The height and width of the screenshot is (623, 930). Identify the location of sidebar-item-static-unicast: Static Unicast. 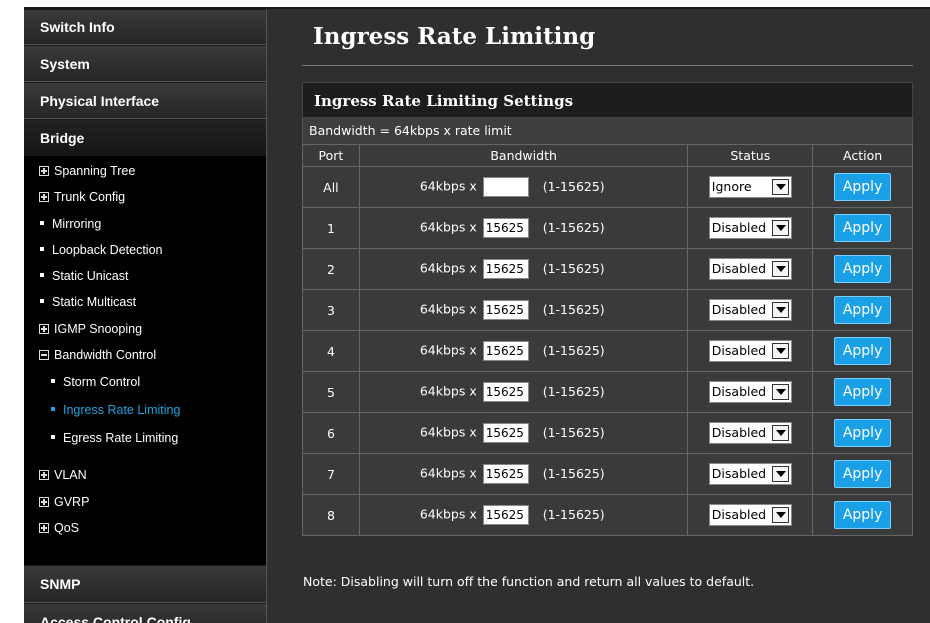
(145, 276).